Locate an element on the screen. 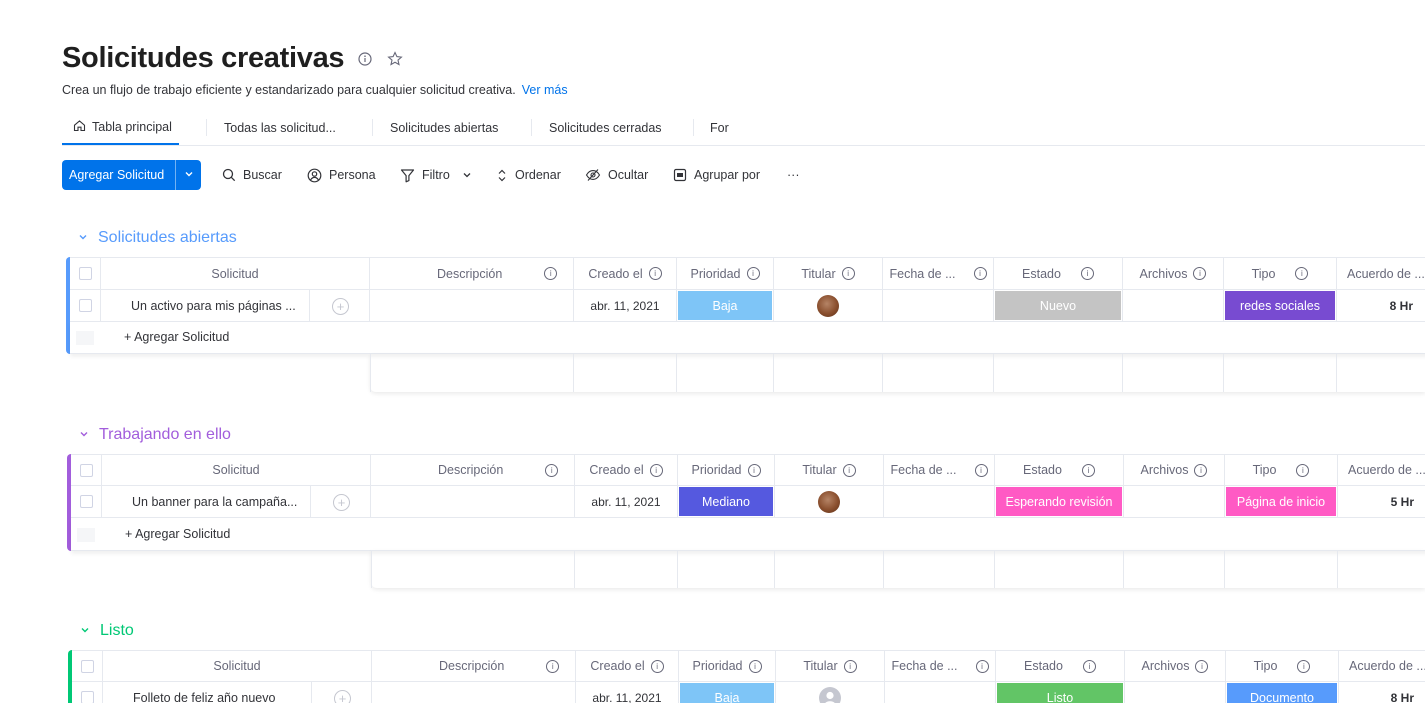 The image size is (1425, 703). tab-form: For is located at coordinates (719, 127).